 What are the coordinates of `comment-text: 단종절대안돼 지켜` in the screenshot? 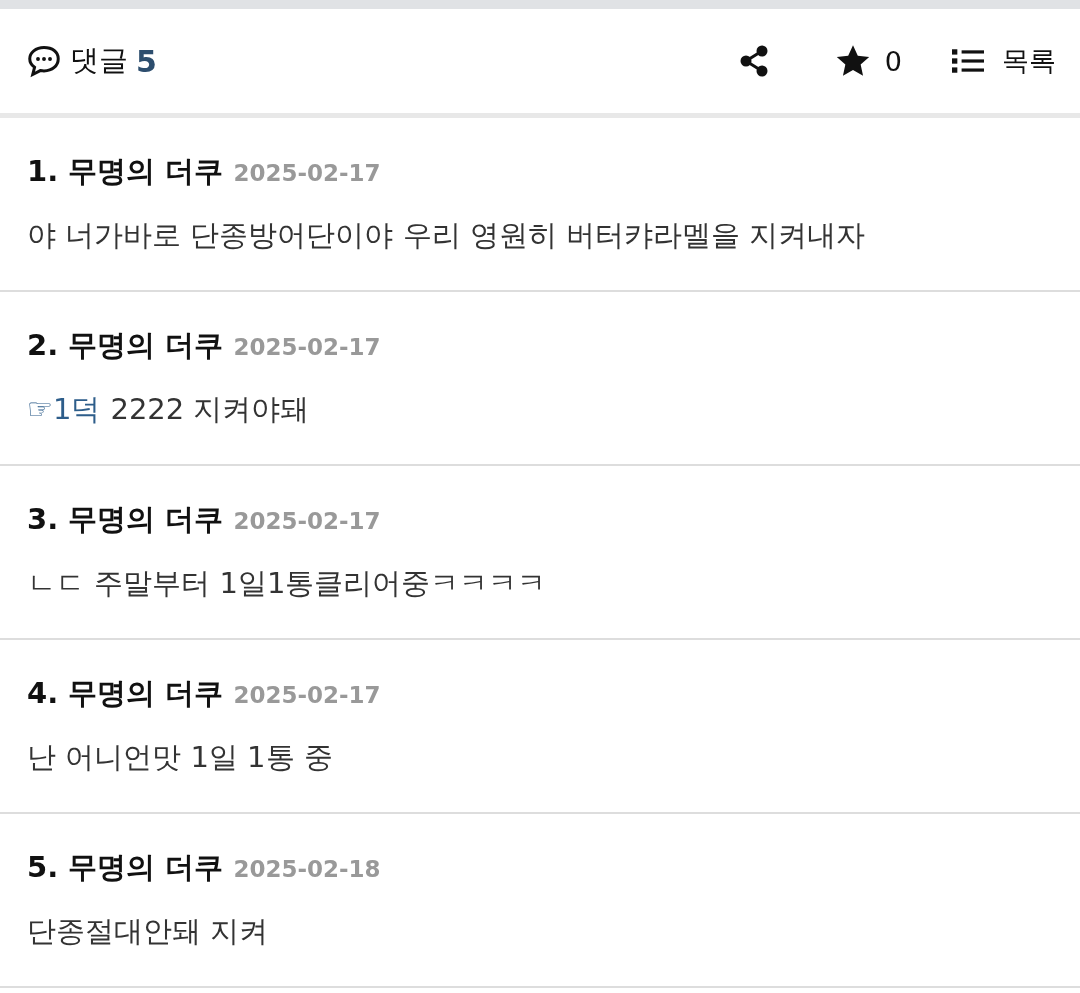 It's located at (148, 931).